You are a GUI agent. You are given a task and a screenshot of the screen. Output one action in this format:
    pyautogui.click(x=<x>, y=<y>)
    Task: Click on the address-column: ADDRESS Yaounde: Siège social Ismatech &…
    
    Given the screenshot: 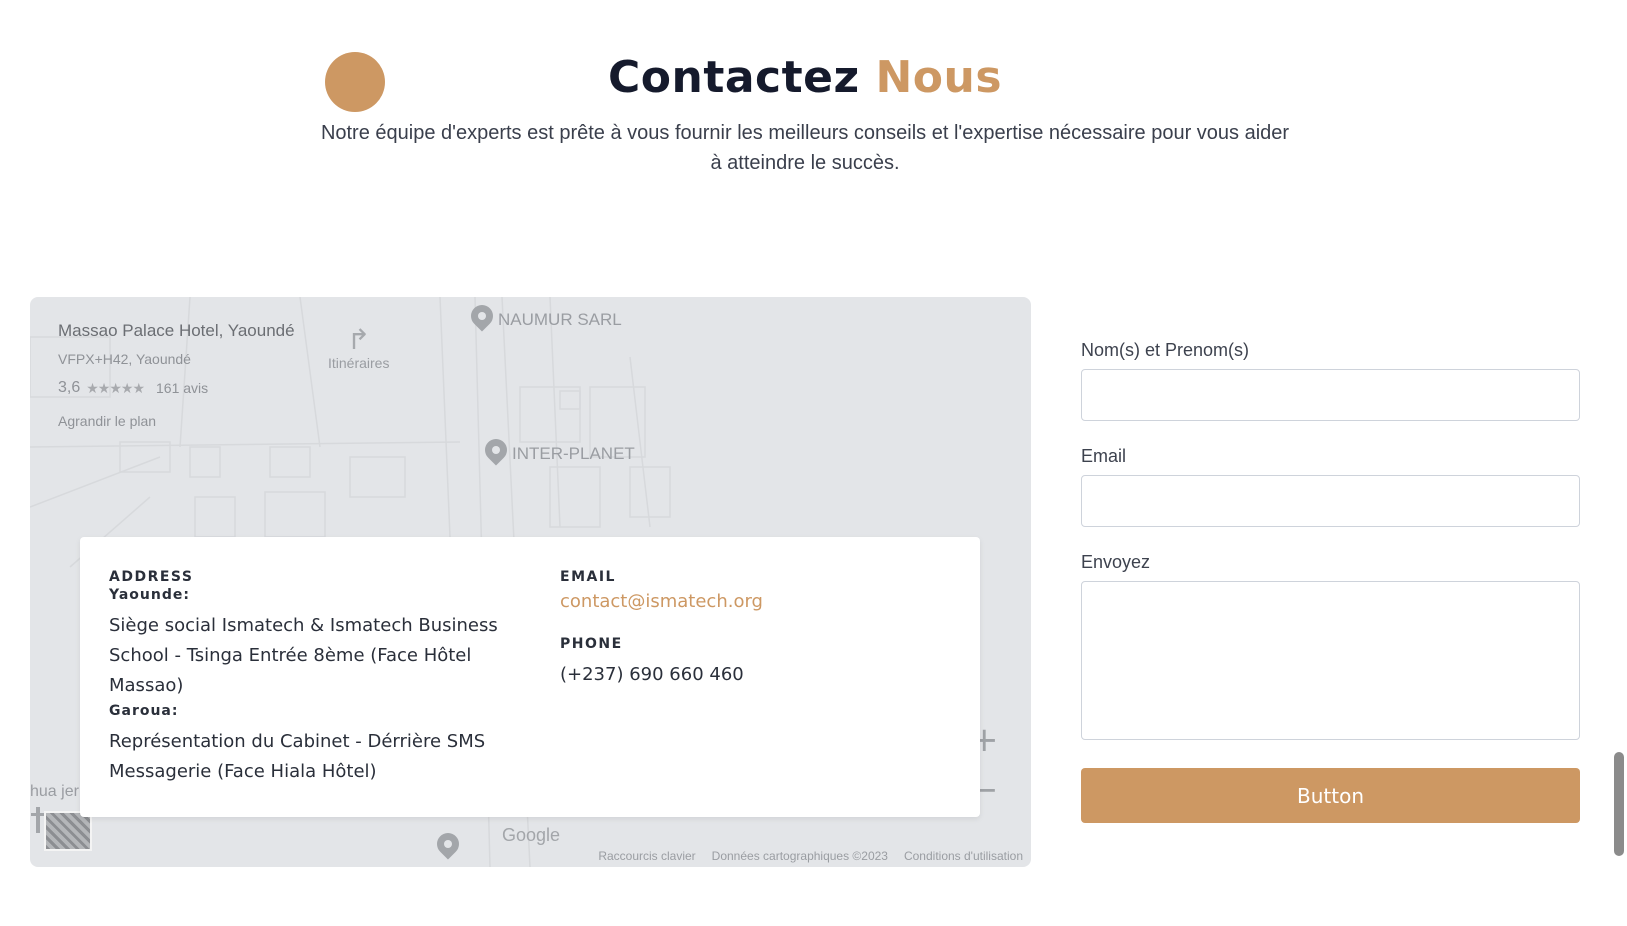 What is the action you would take?
    pyautogui.click(x=309, y=678)
    